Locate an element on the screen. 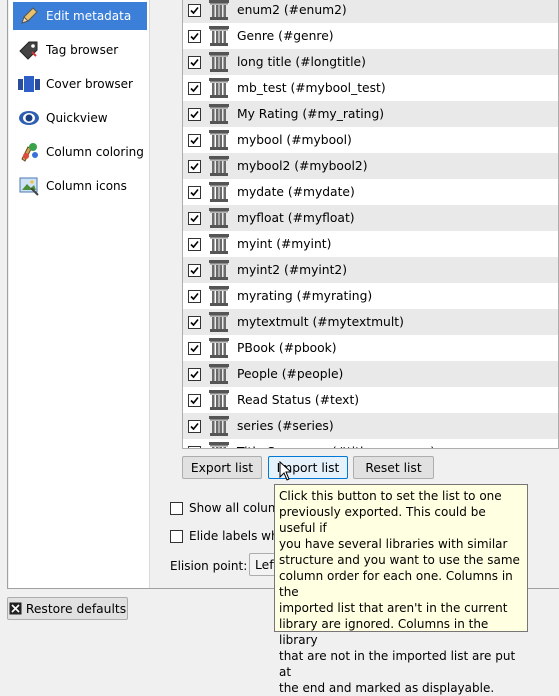  mouse-cursor-icon is located at coordinates (285, 471).